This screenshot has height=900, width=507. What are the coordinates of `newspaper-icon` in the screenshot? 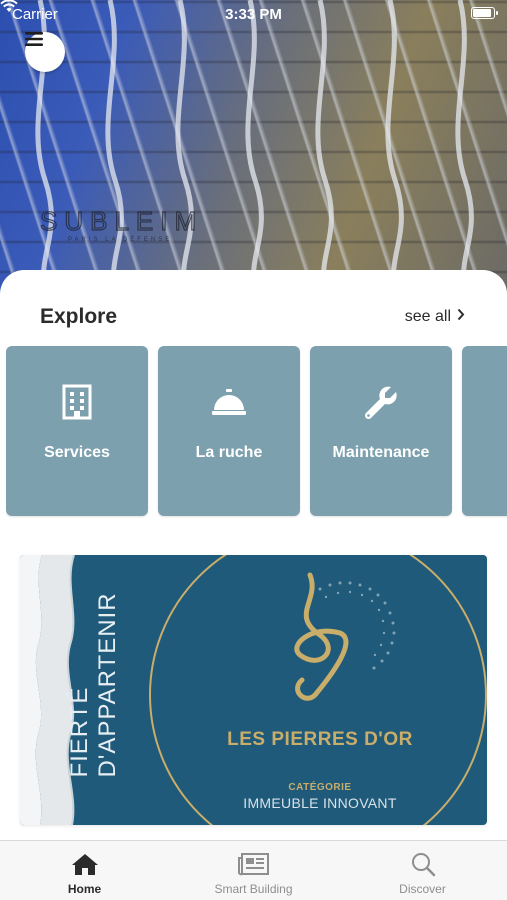 It's located at (253, 864).